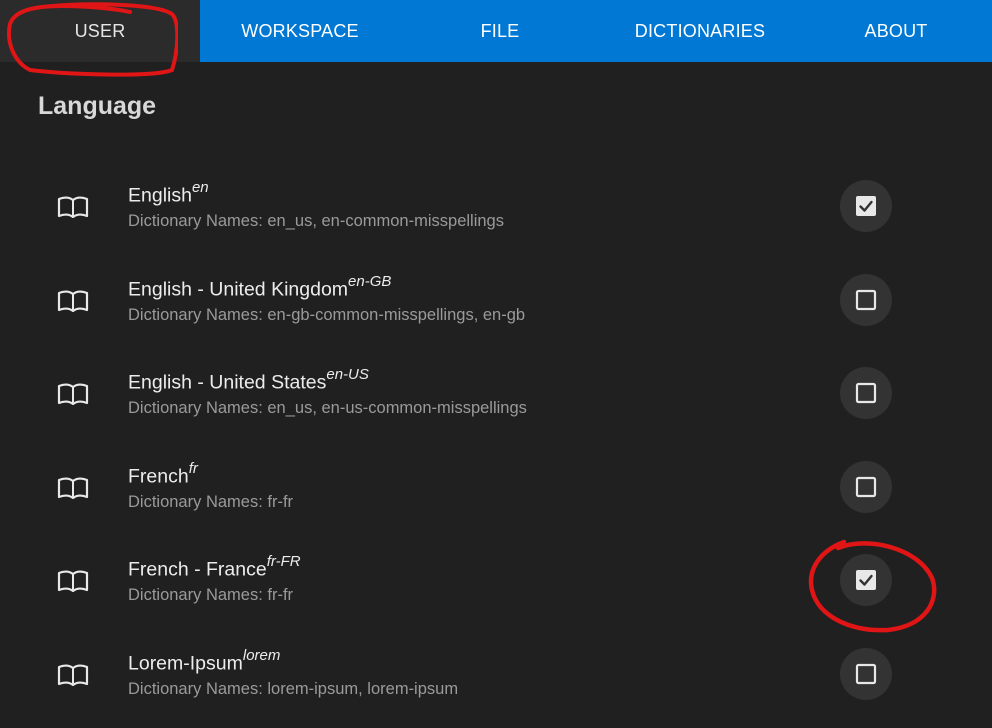 The width and height of the screenshot is (992, 728). Describe the element at coordinates (896, 31) in the screenshot. I see `tab-about: ABOUT` at that location.